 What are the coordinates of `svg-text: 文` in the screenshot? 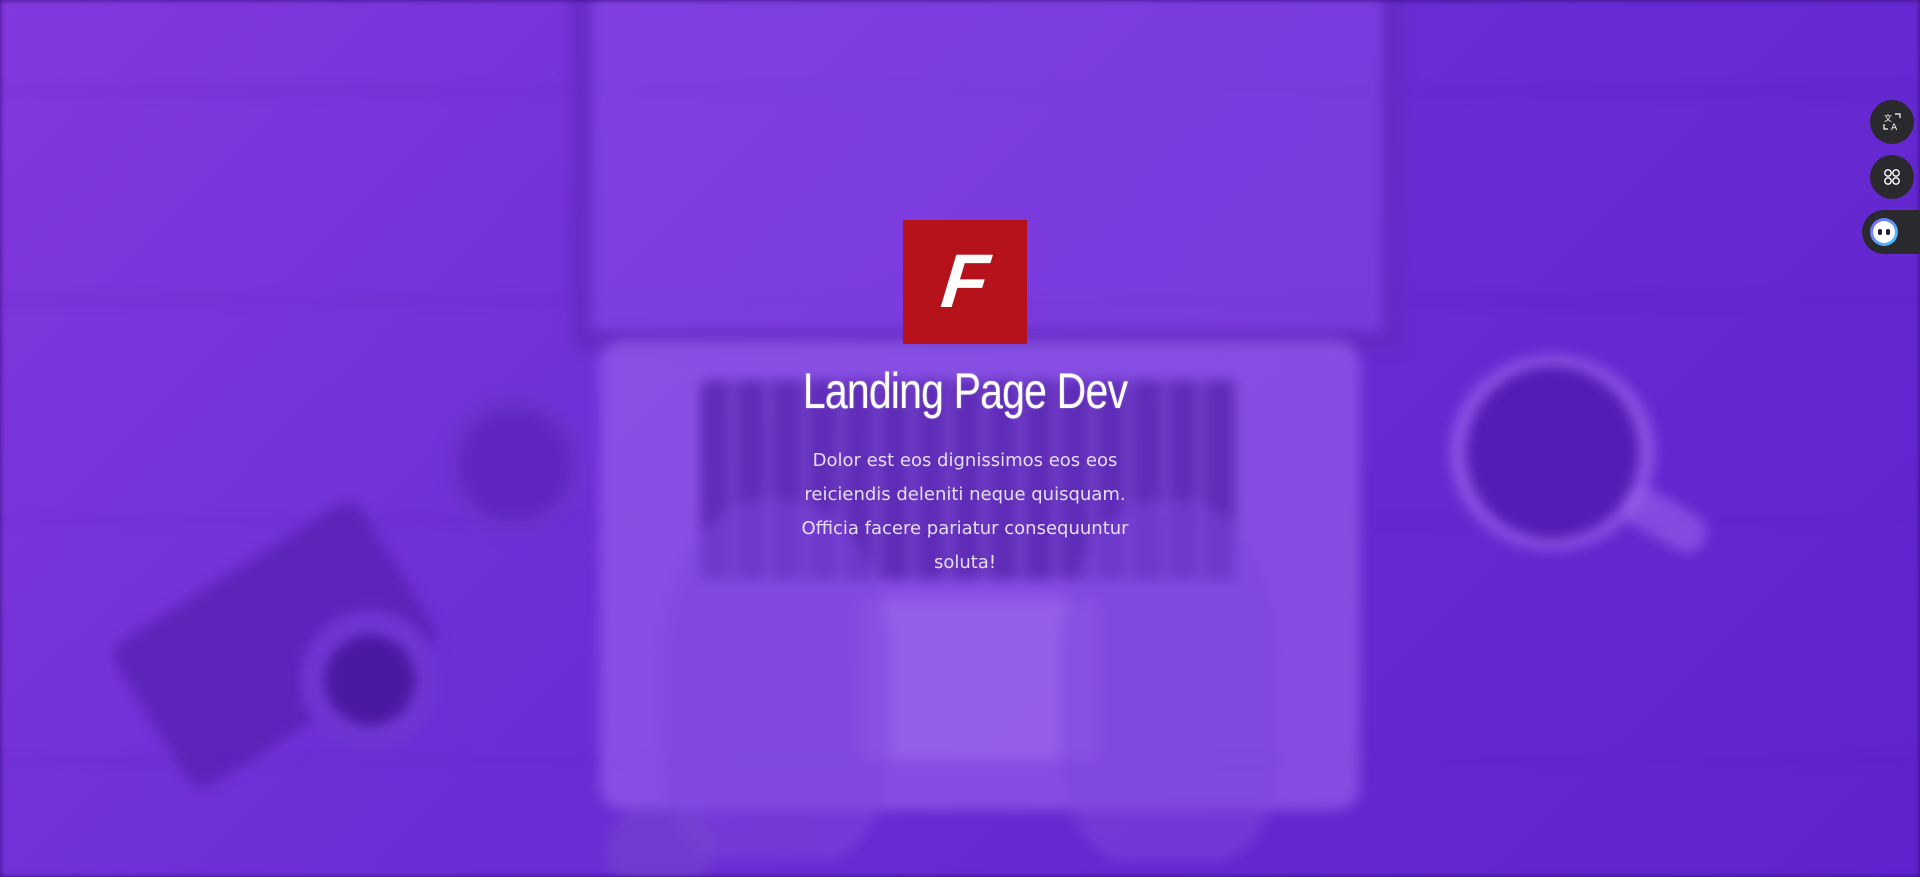 It's located at (1888, 118).